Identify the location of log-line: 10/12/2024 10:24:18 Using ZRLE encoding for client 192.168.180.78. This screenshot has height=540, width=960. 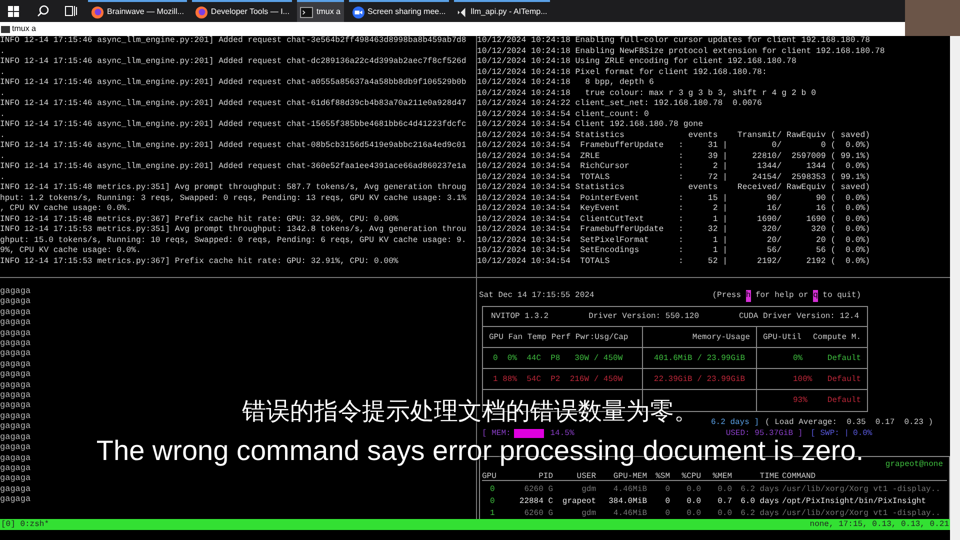
(637, 62).